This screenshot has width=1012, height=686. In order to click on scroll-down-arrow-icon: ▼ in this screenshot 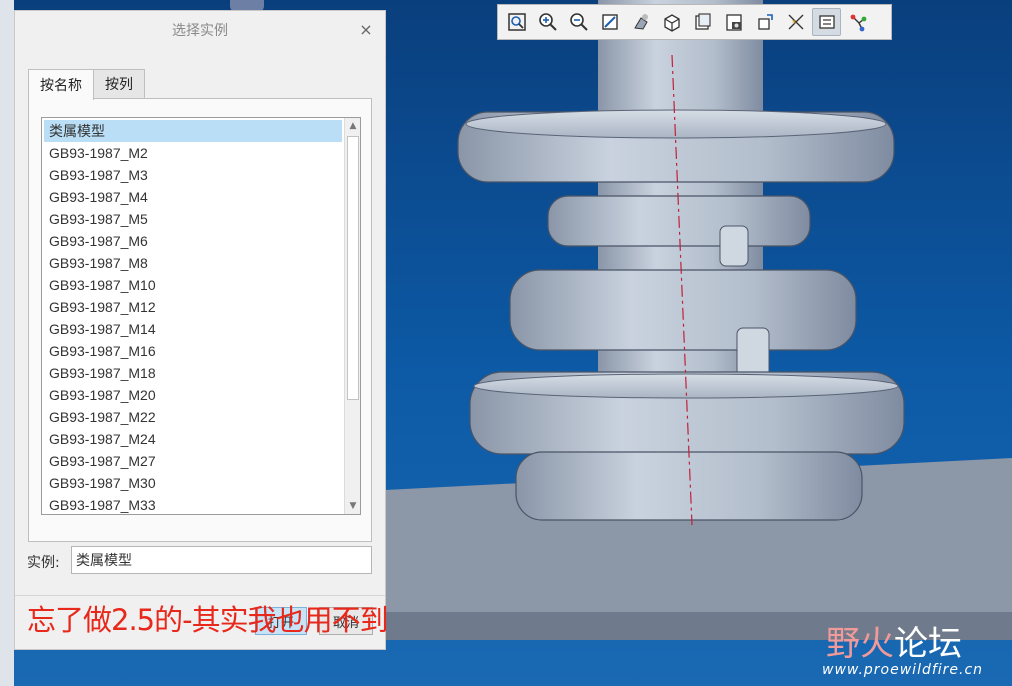, I will do `click(352, 506)`.